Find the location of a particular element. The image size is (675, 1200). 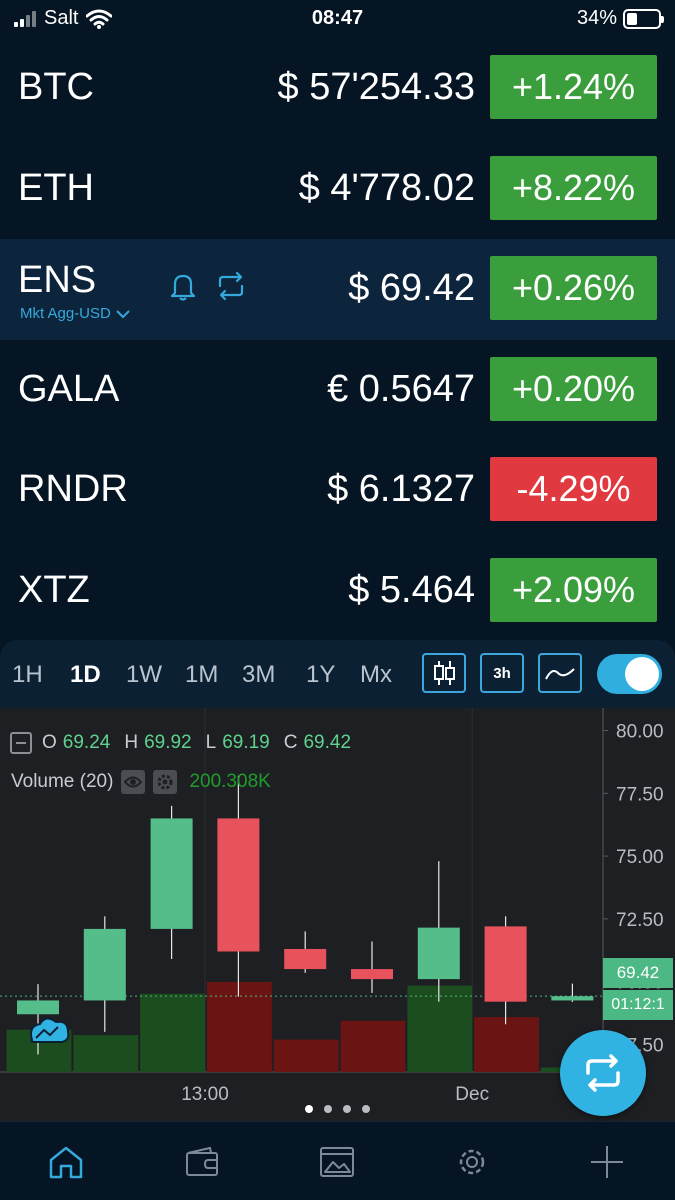

interval-label: 3h is located at coordinates (502, 673).